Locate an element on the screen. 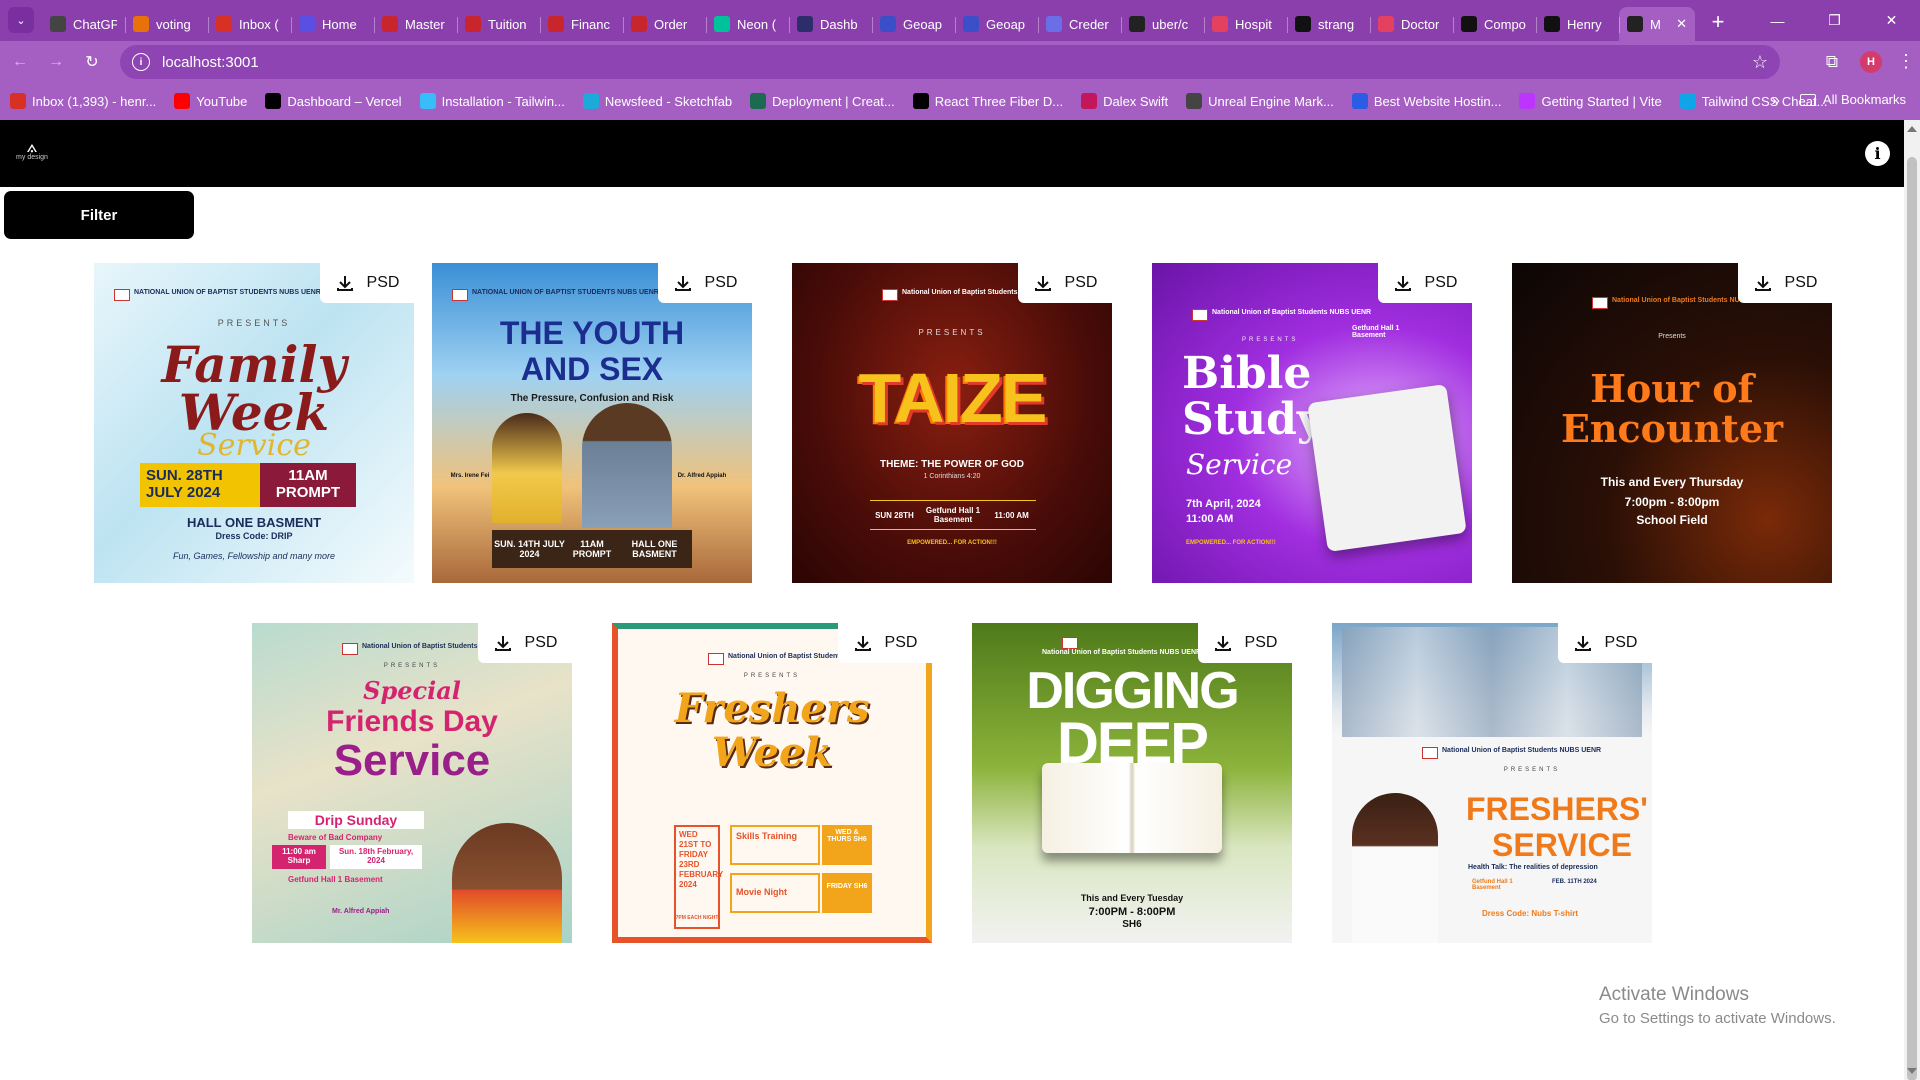 Image resolution: width=1920 pixels, height=1080 pixels. tab-search-button: ⌄ is located at coordinates (21, 20).